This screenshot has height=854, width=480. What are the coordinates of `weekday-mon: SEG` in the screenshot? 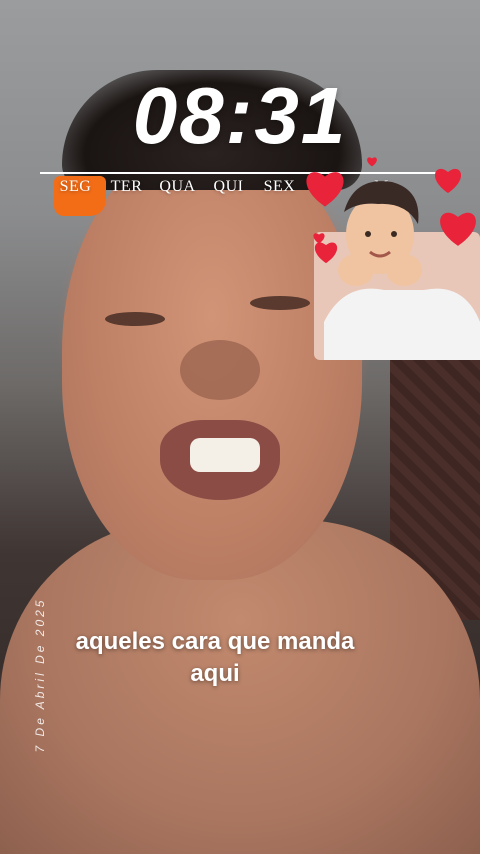 It's located at (75, 186).